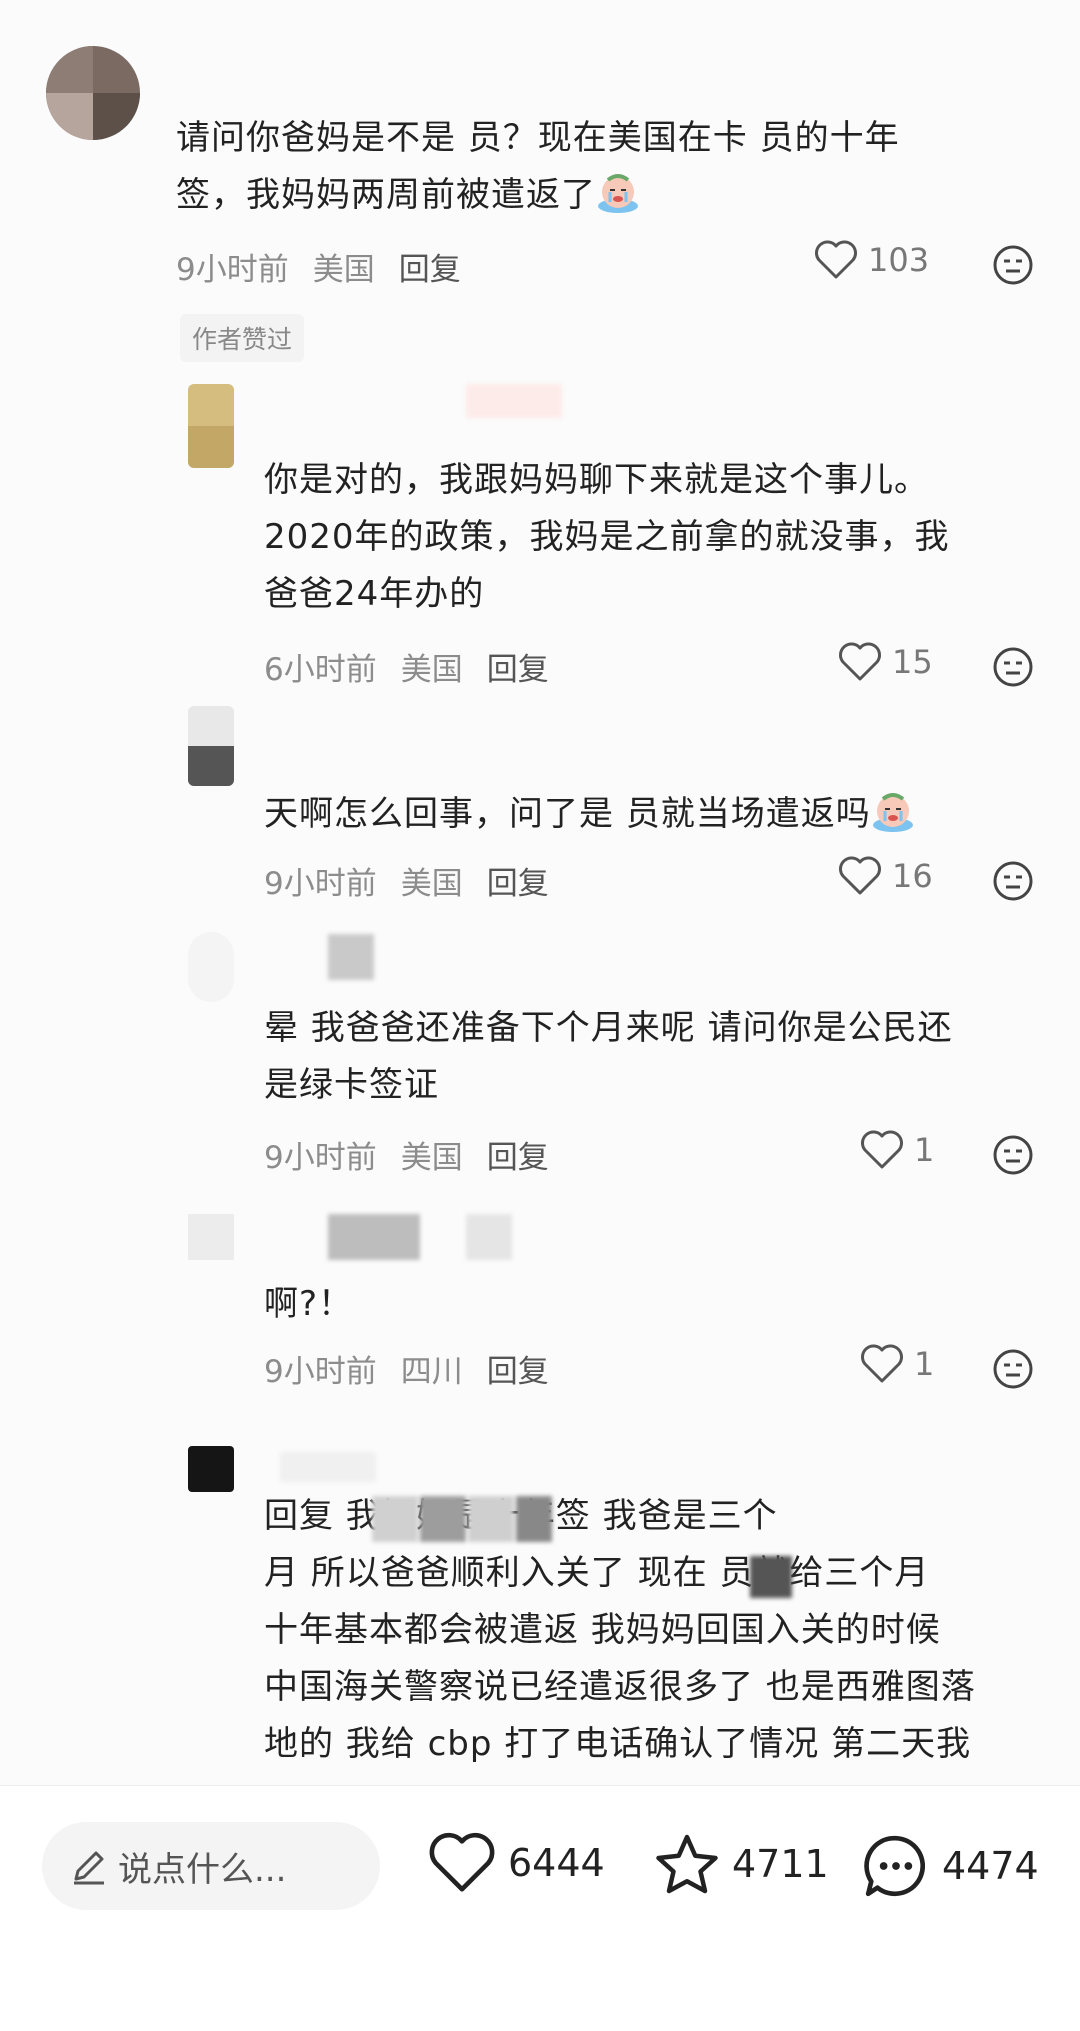 The width and height of the screenshot is (1080, 2031). I want to click on comment-meta: 9小时前 四川 回复, so click(418, 1368).